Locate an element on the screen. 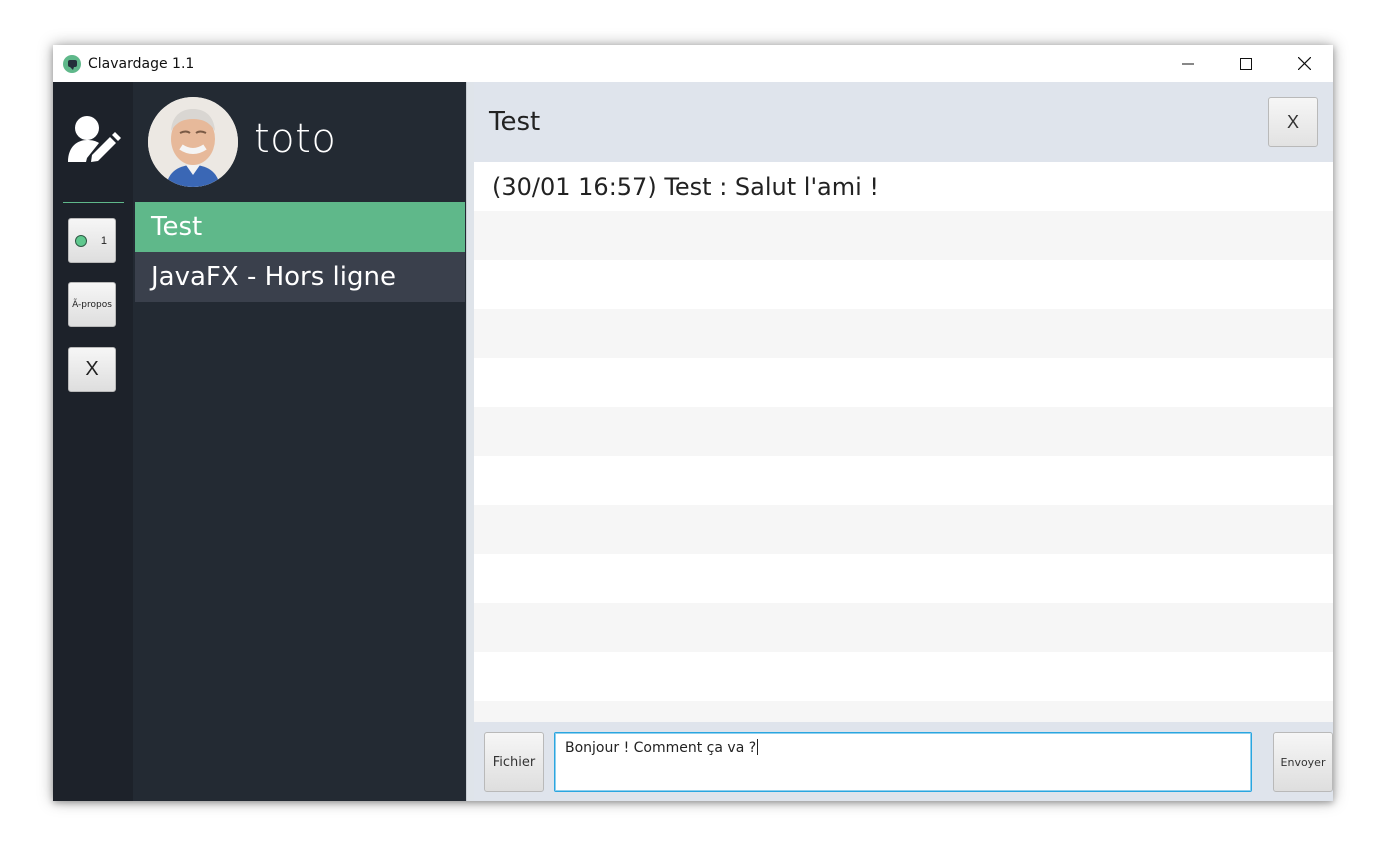  window-controls is located at coordinates (1246, 63).